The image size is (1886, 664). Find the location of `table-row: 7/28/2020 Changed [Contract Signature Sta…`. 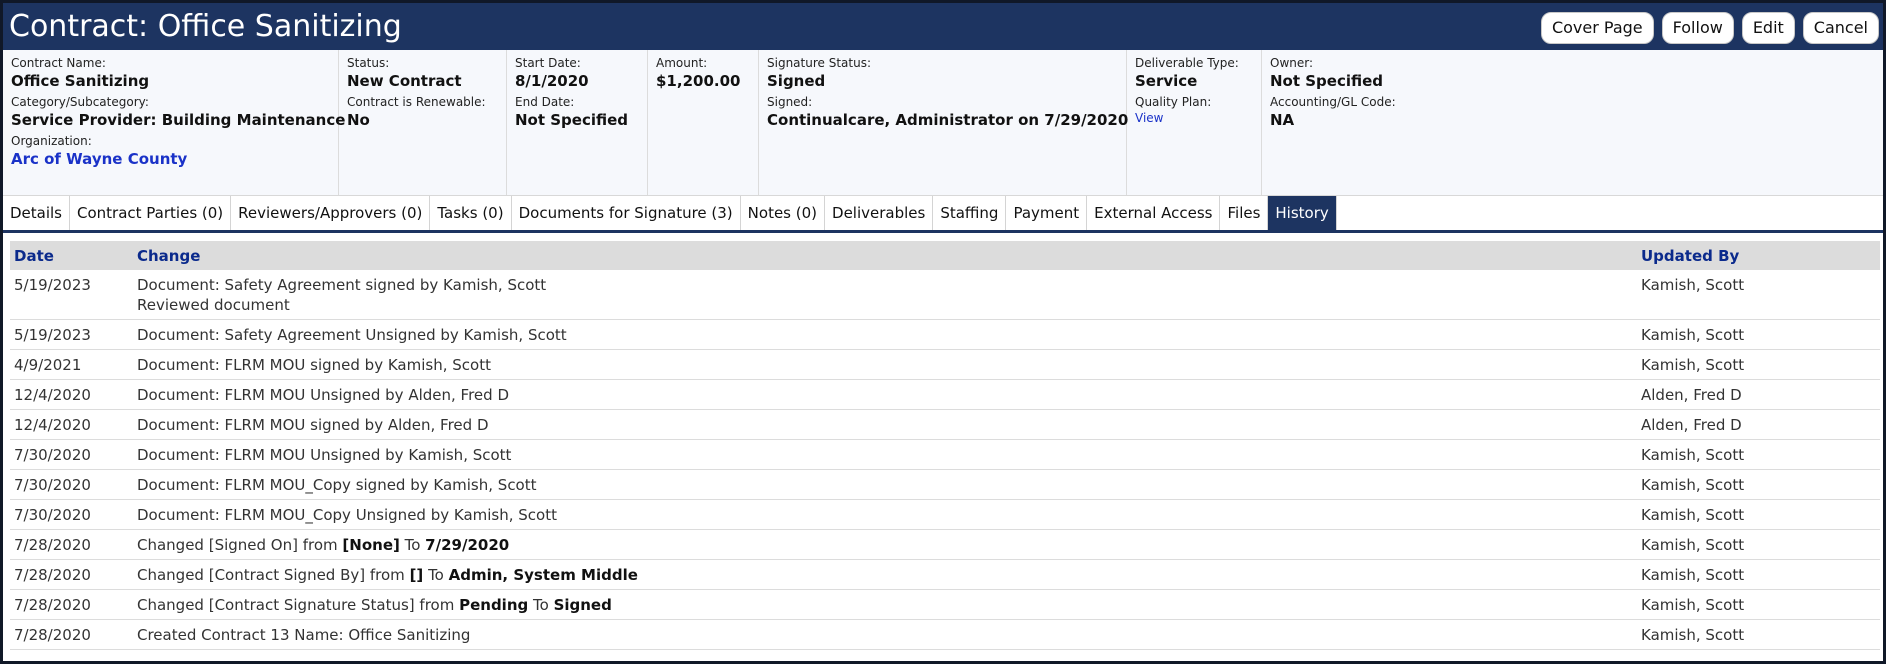

table-row: 7/28/2020 Changed [Contract Signature Sta… is located at coordinates (945, 604).